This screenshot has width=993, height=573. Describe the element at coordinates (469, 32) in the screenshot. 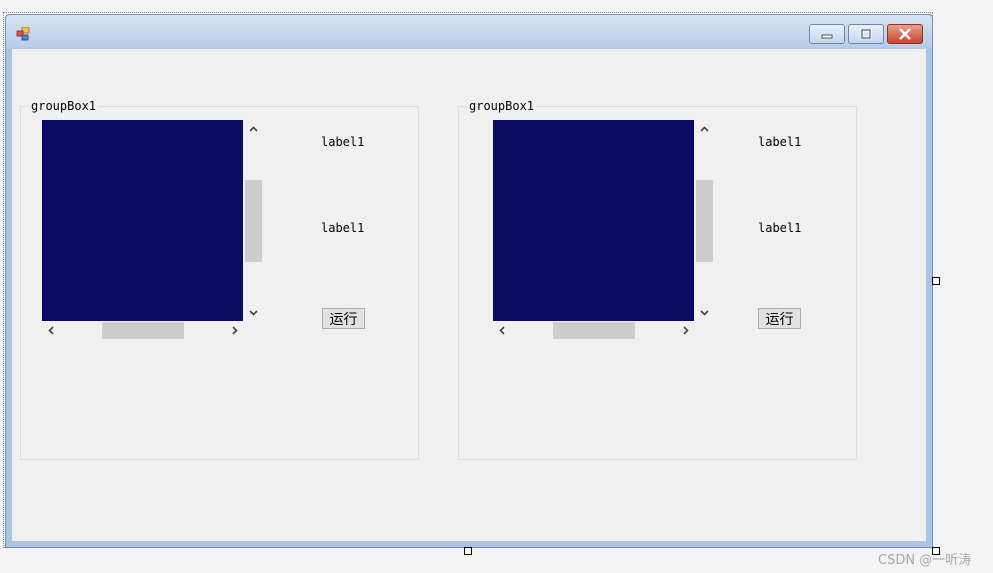

I see `title-bar` at that location.